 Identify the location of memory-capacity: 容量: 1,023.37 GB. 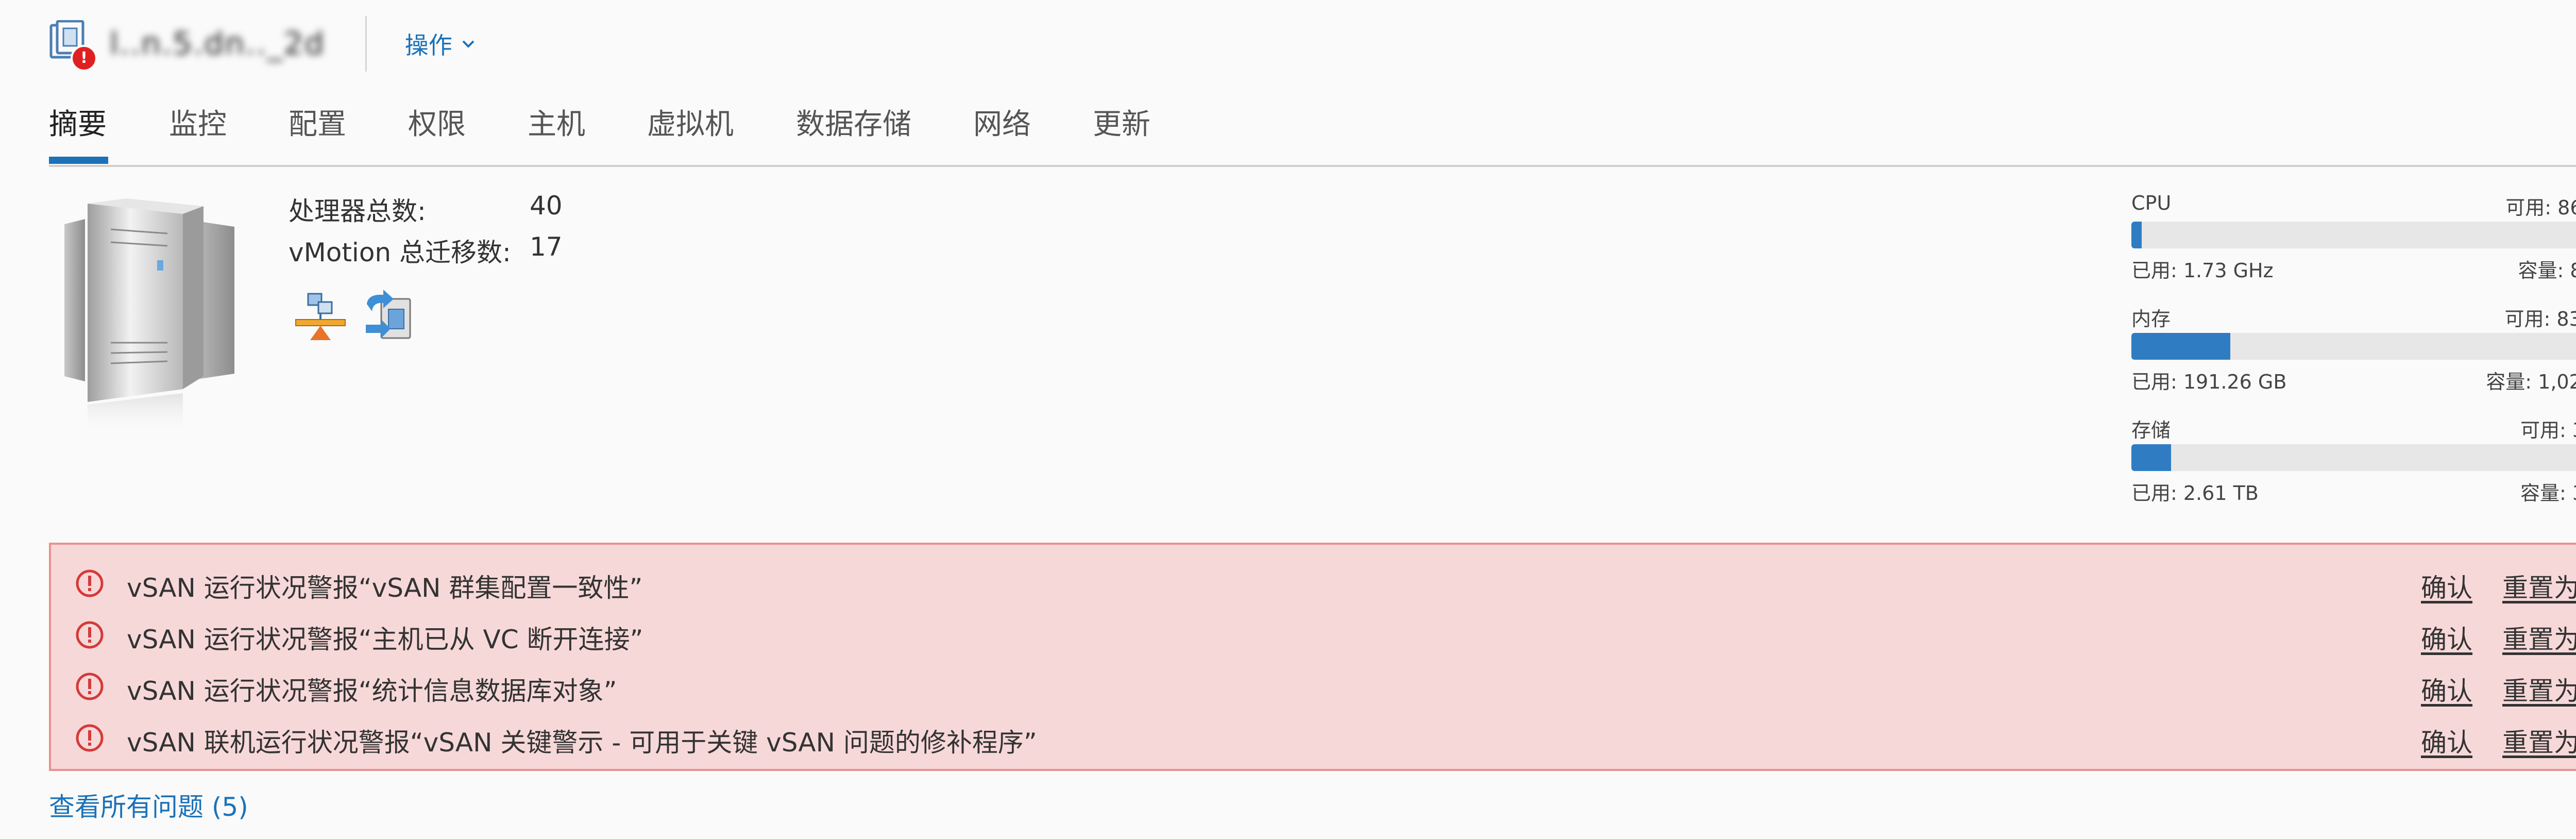
(2531, 382).